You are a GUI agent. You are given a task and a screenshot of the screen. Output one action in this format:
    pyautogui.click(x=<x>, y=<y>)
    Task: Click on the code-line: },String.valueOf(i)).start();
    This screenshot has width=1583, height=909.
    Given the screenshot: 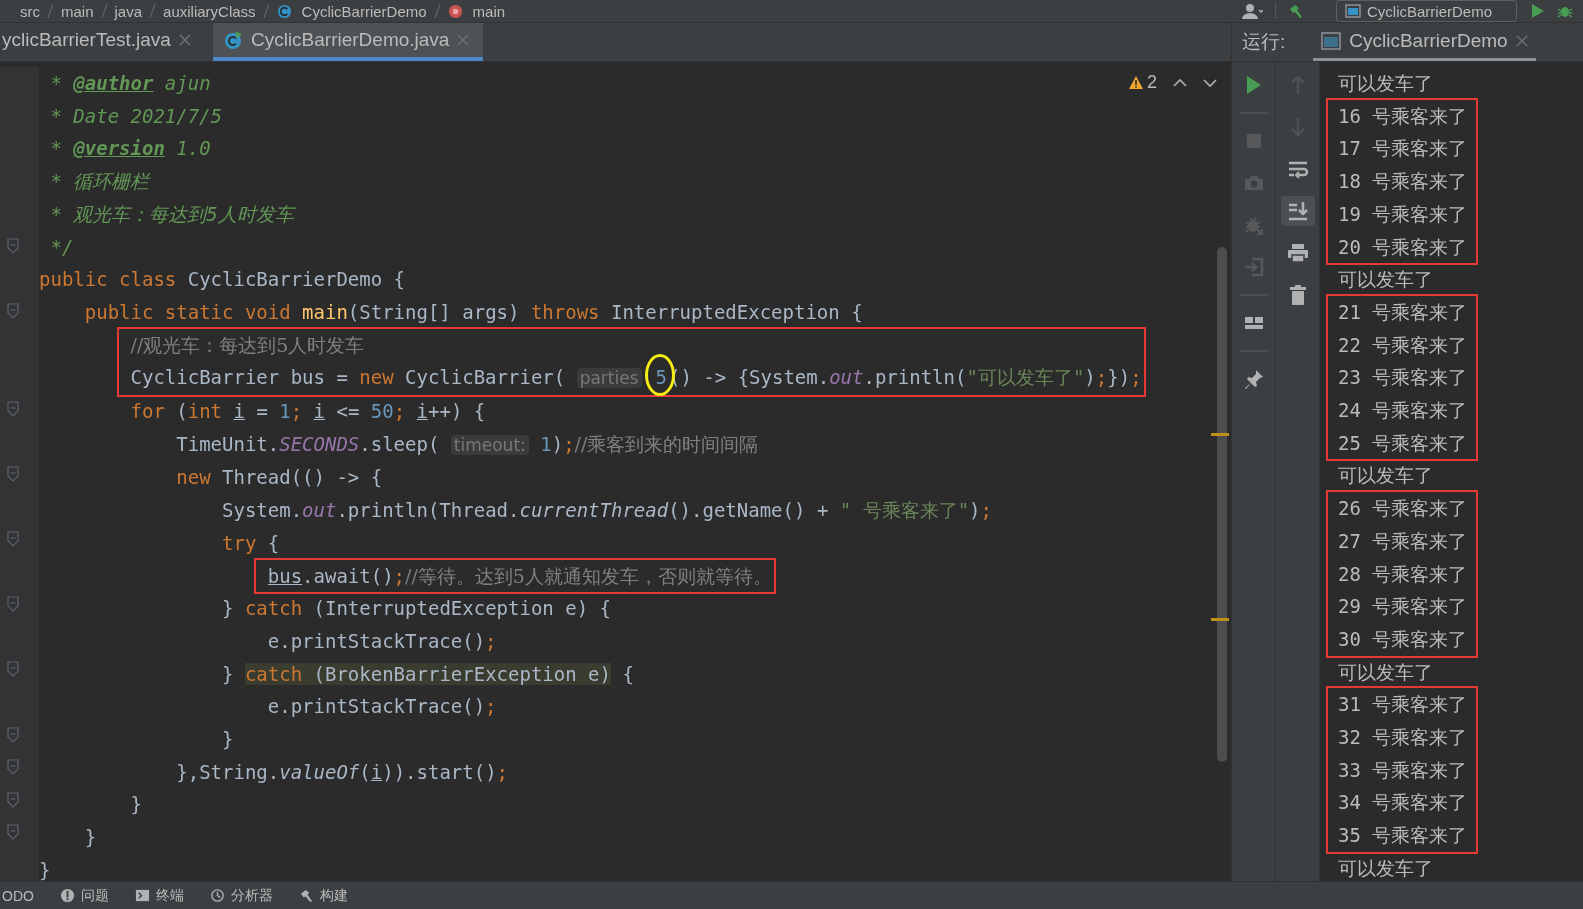 What is the action you would take?
    pyautogui.click(x=342, y=772)
    